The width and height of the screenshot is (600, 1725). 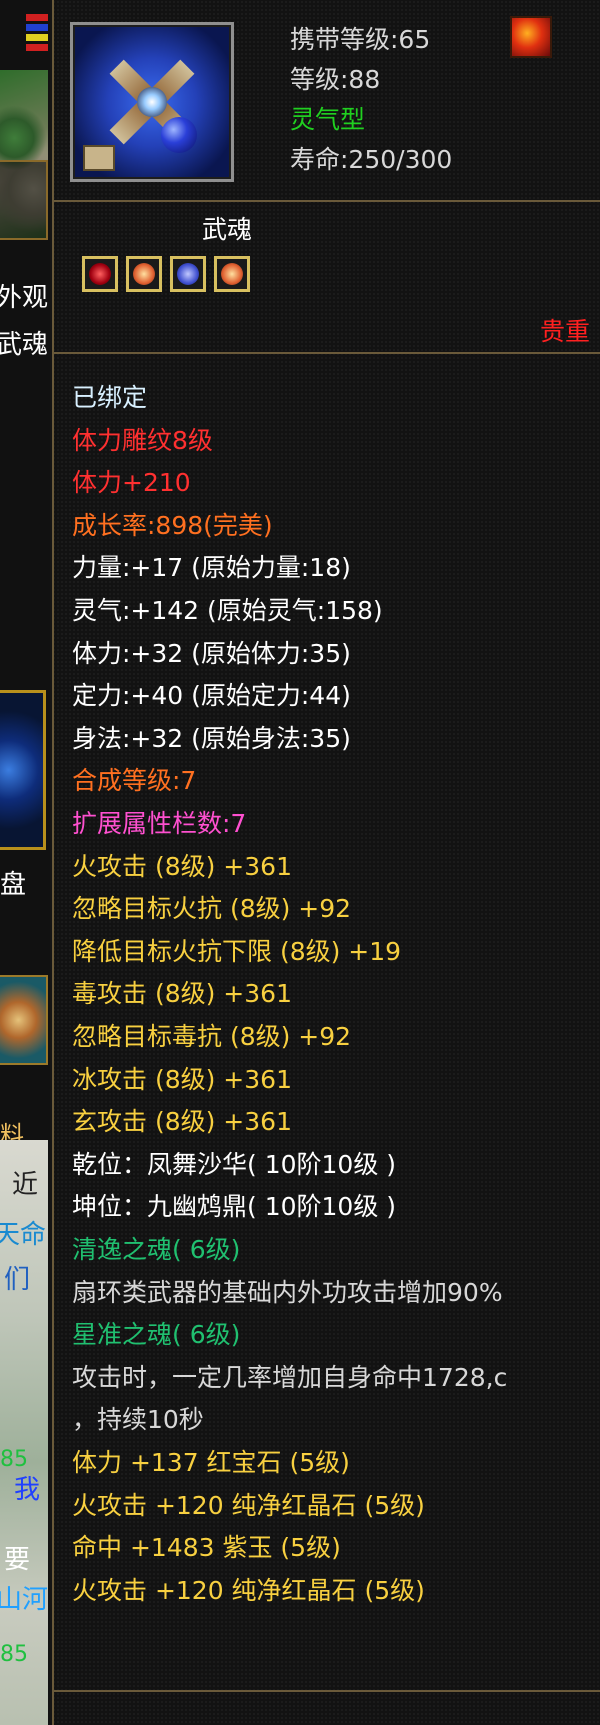 I want to click on attribute-row: 体力:+32 (原始体力:35), so click(x=211, y=653).